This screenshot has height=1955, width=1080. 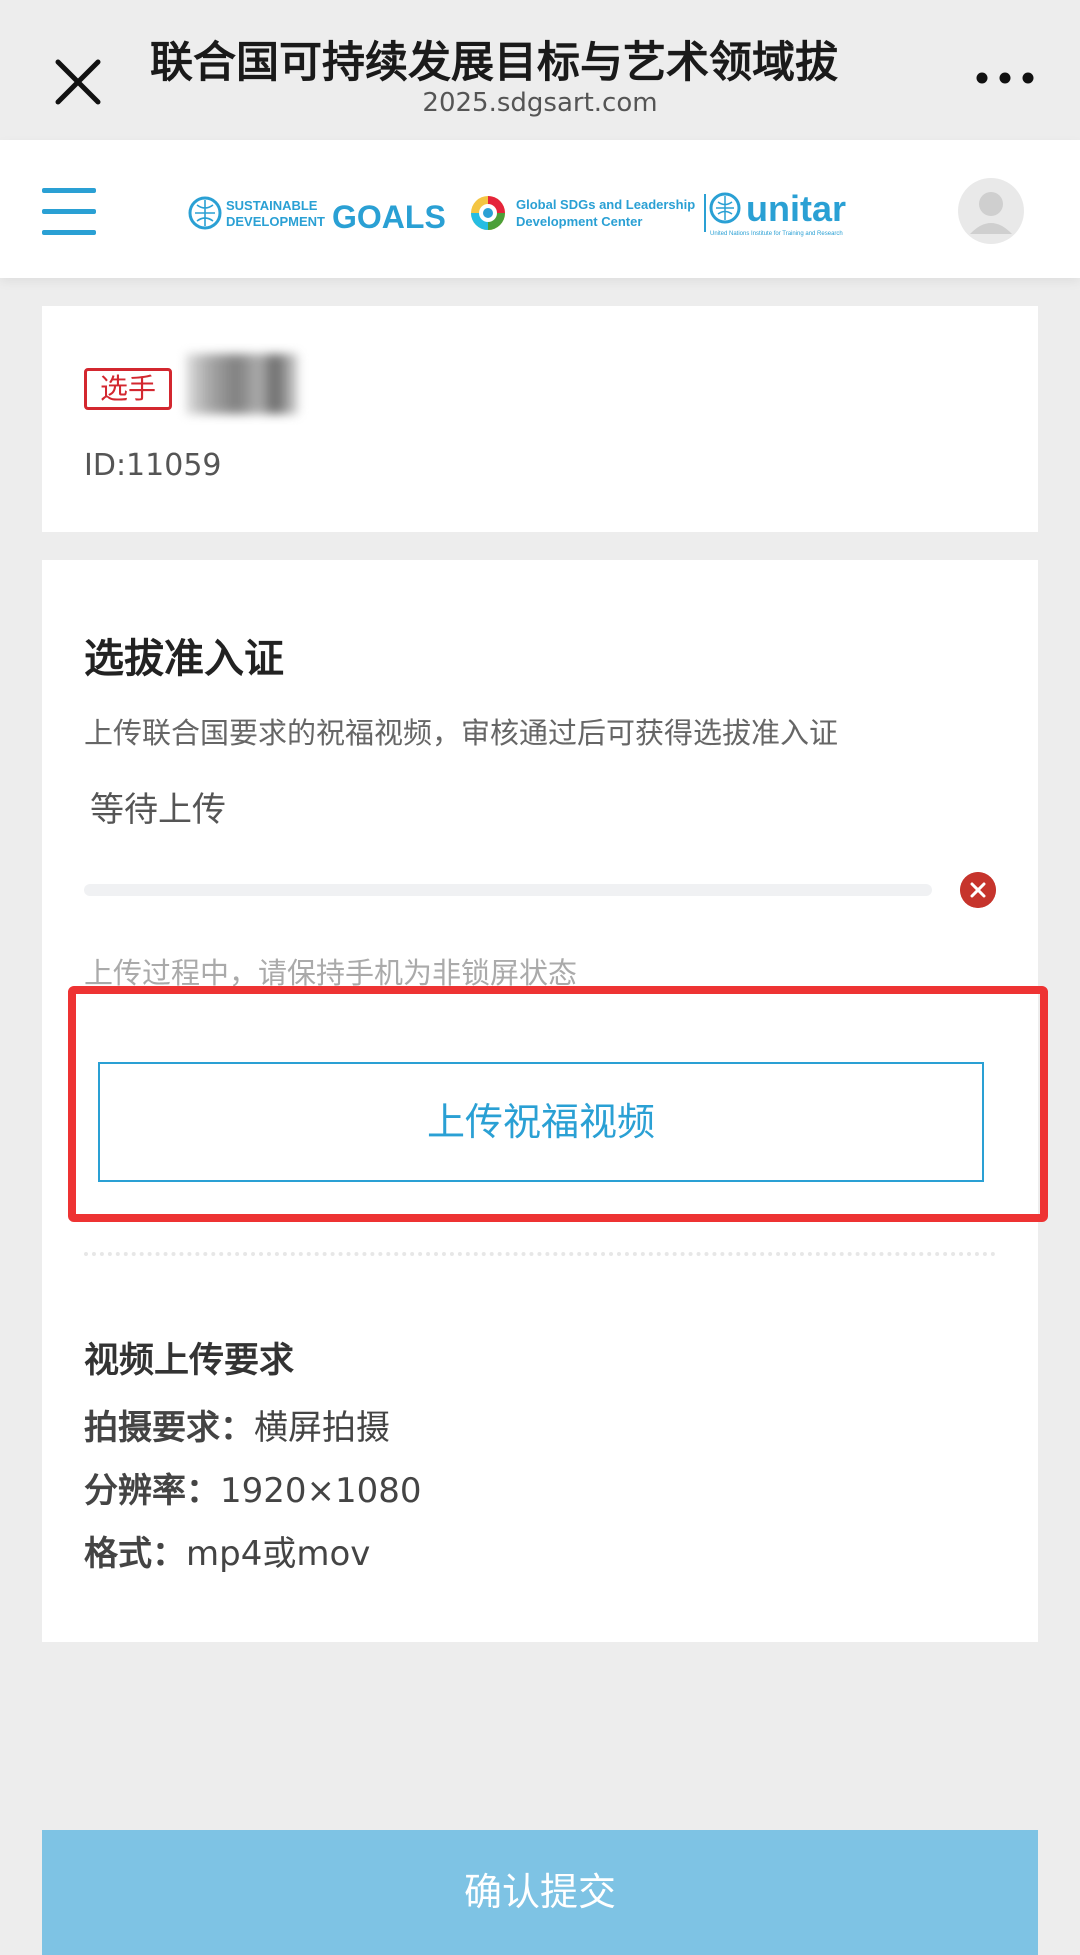 What do you see at coordinates (272, 205) in the screenshot?
I see `sdg-logo-top-text: SUSTAINABLE` at bounding box center [272, 205].